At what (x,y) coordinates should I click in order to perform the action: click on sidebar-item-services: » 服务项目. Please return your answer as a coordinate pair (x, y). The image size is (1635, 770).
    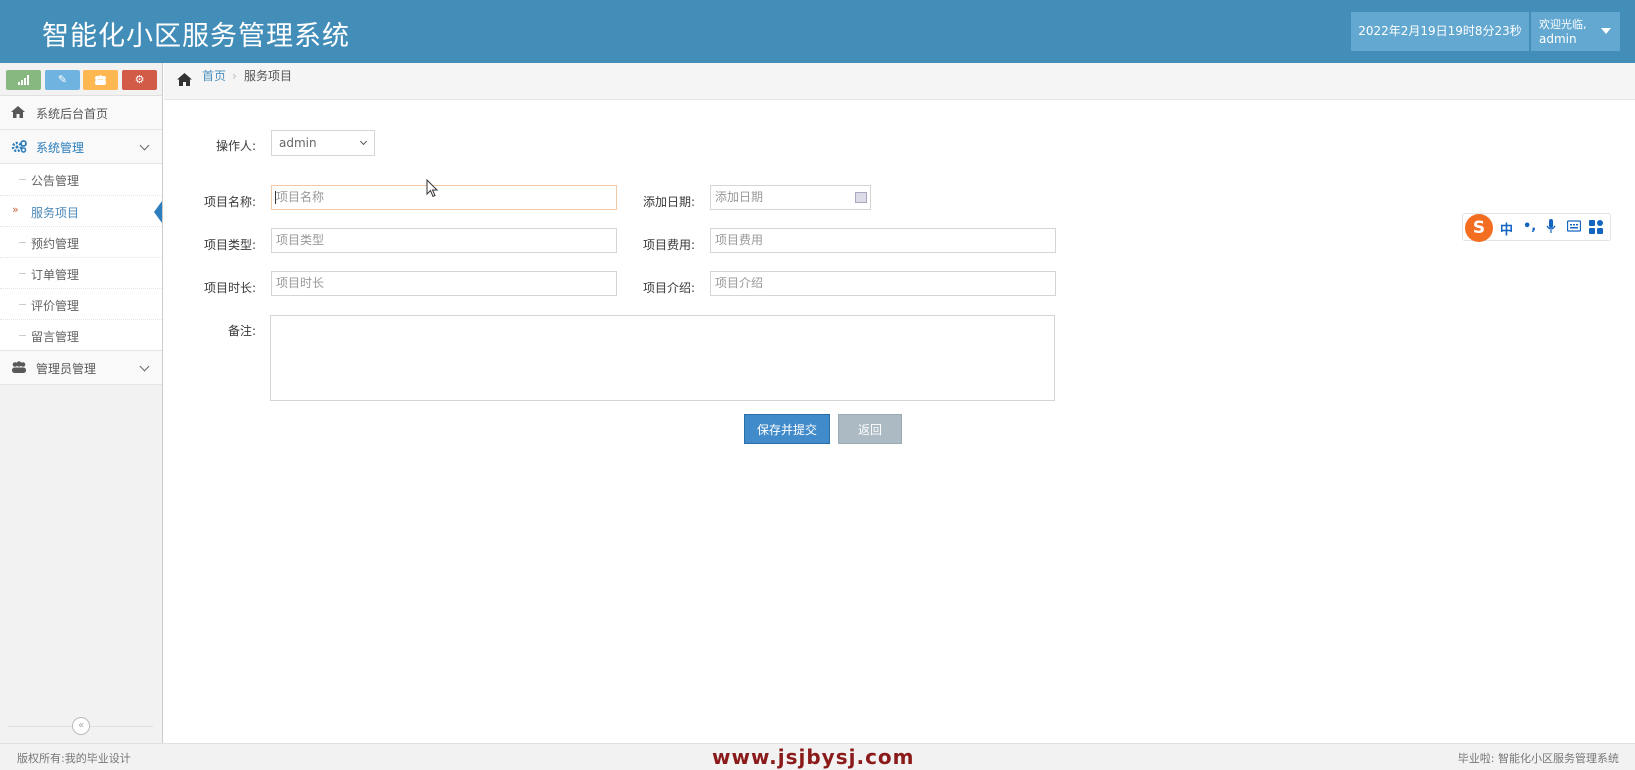
    Looking at the image, I should click on (81, 210).